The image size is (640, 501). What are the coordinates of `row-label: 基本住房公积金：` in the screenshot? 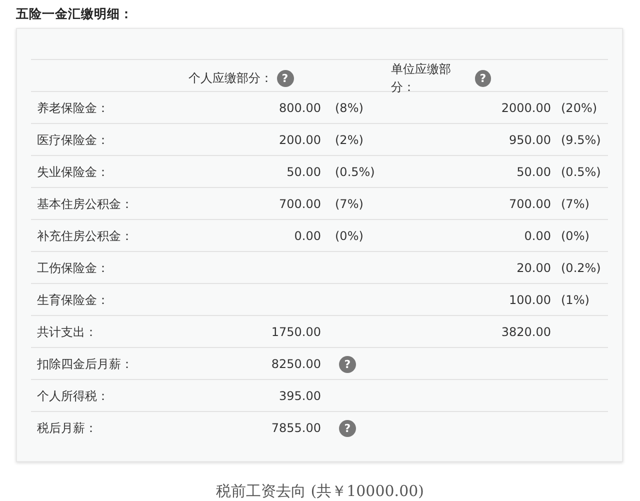 It's located at (85, 204).